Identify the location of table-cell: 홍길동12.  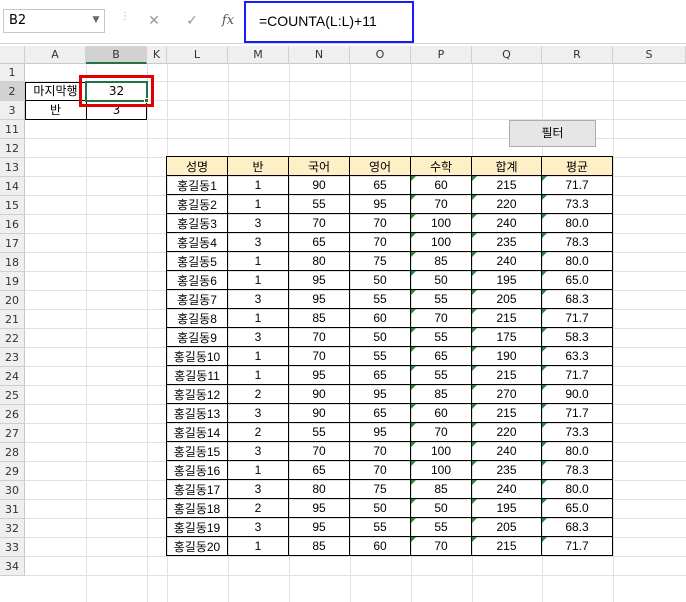
(197, 394).